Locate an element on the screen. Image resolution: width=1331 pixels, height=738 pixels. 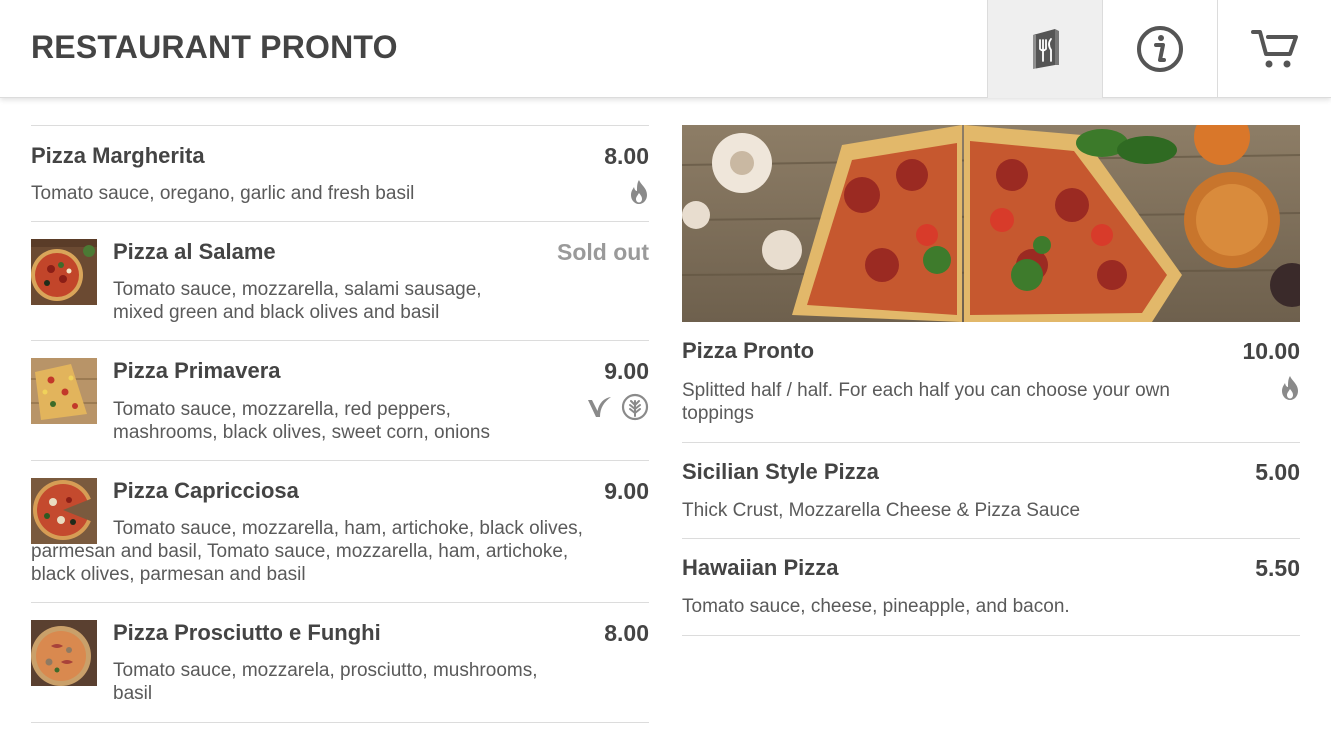
menu-book-icon is located at coordinates (1046, 49).